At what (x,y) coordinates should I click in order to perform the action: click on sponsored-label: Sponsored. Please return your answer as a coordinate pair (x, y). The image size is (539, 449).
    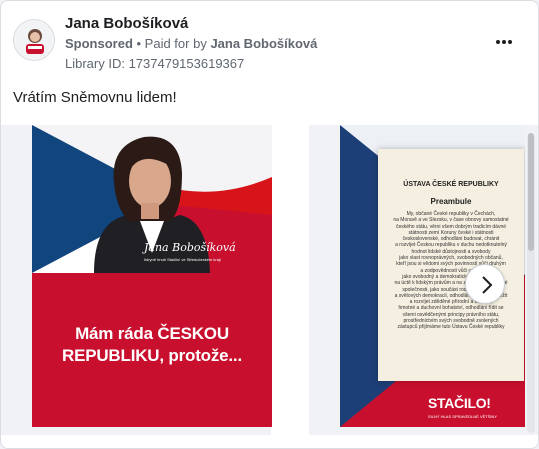
    Looking at the image, I should click on (99, 43).